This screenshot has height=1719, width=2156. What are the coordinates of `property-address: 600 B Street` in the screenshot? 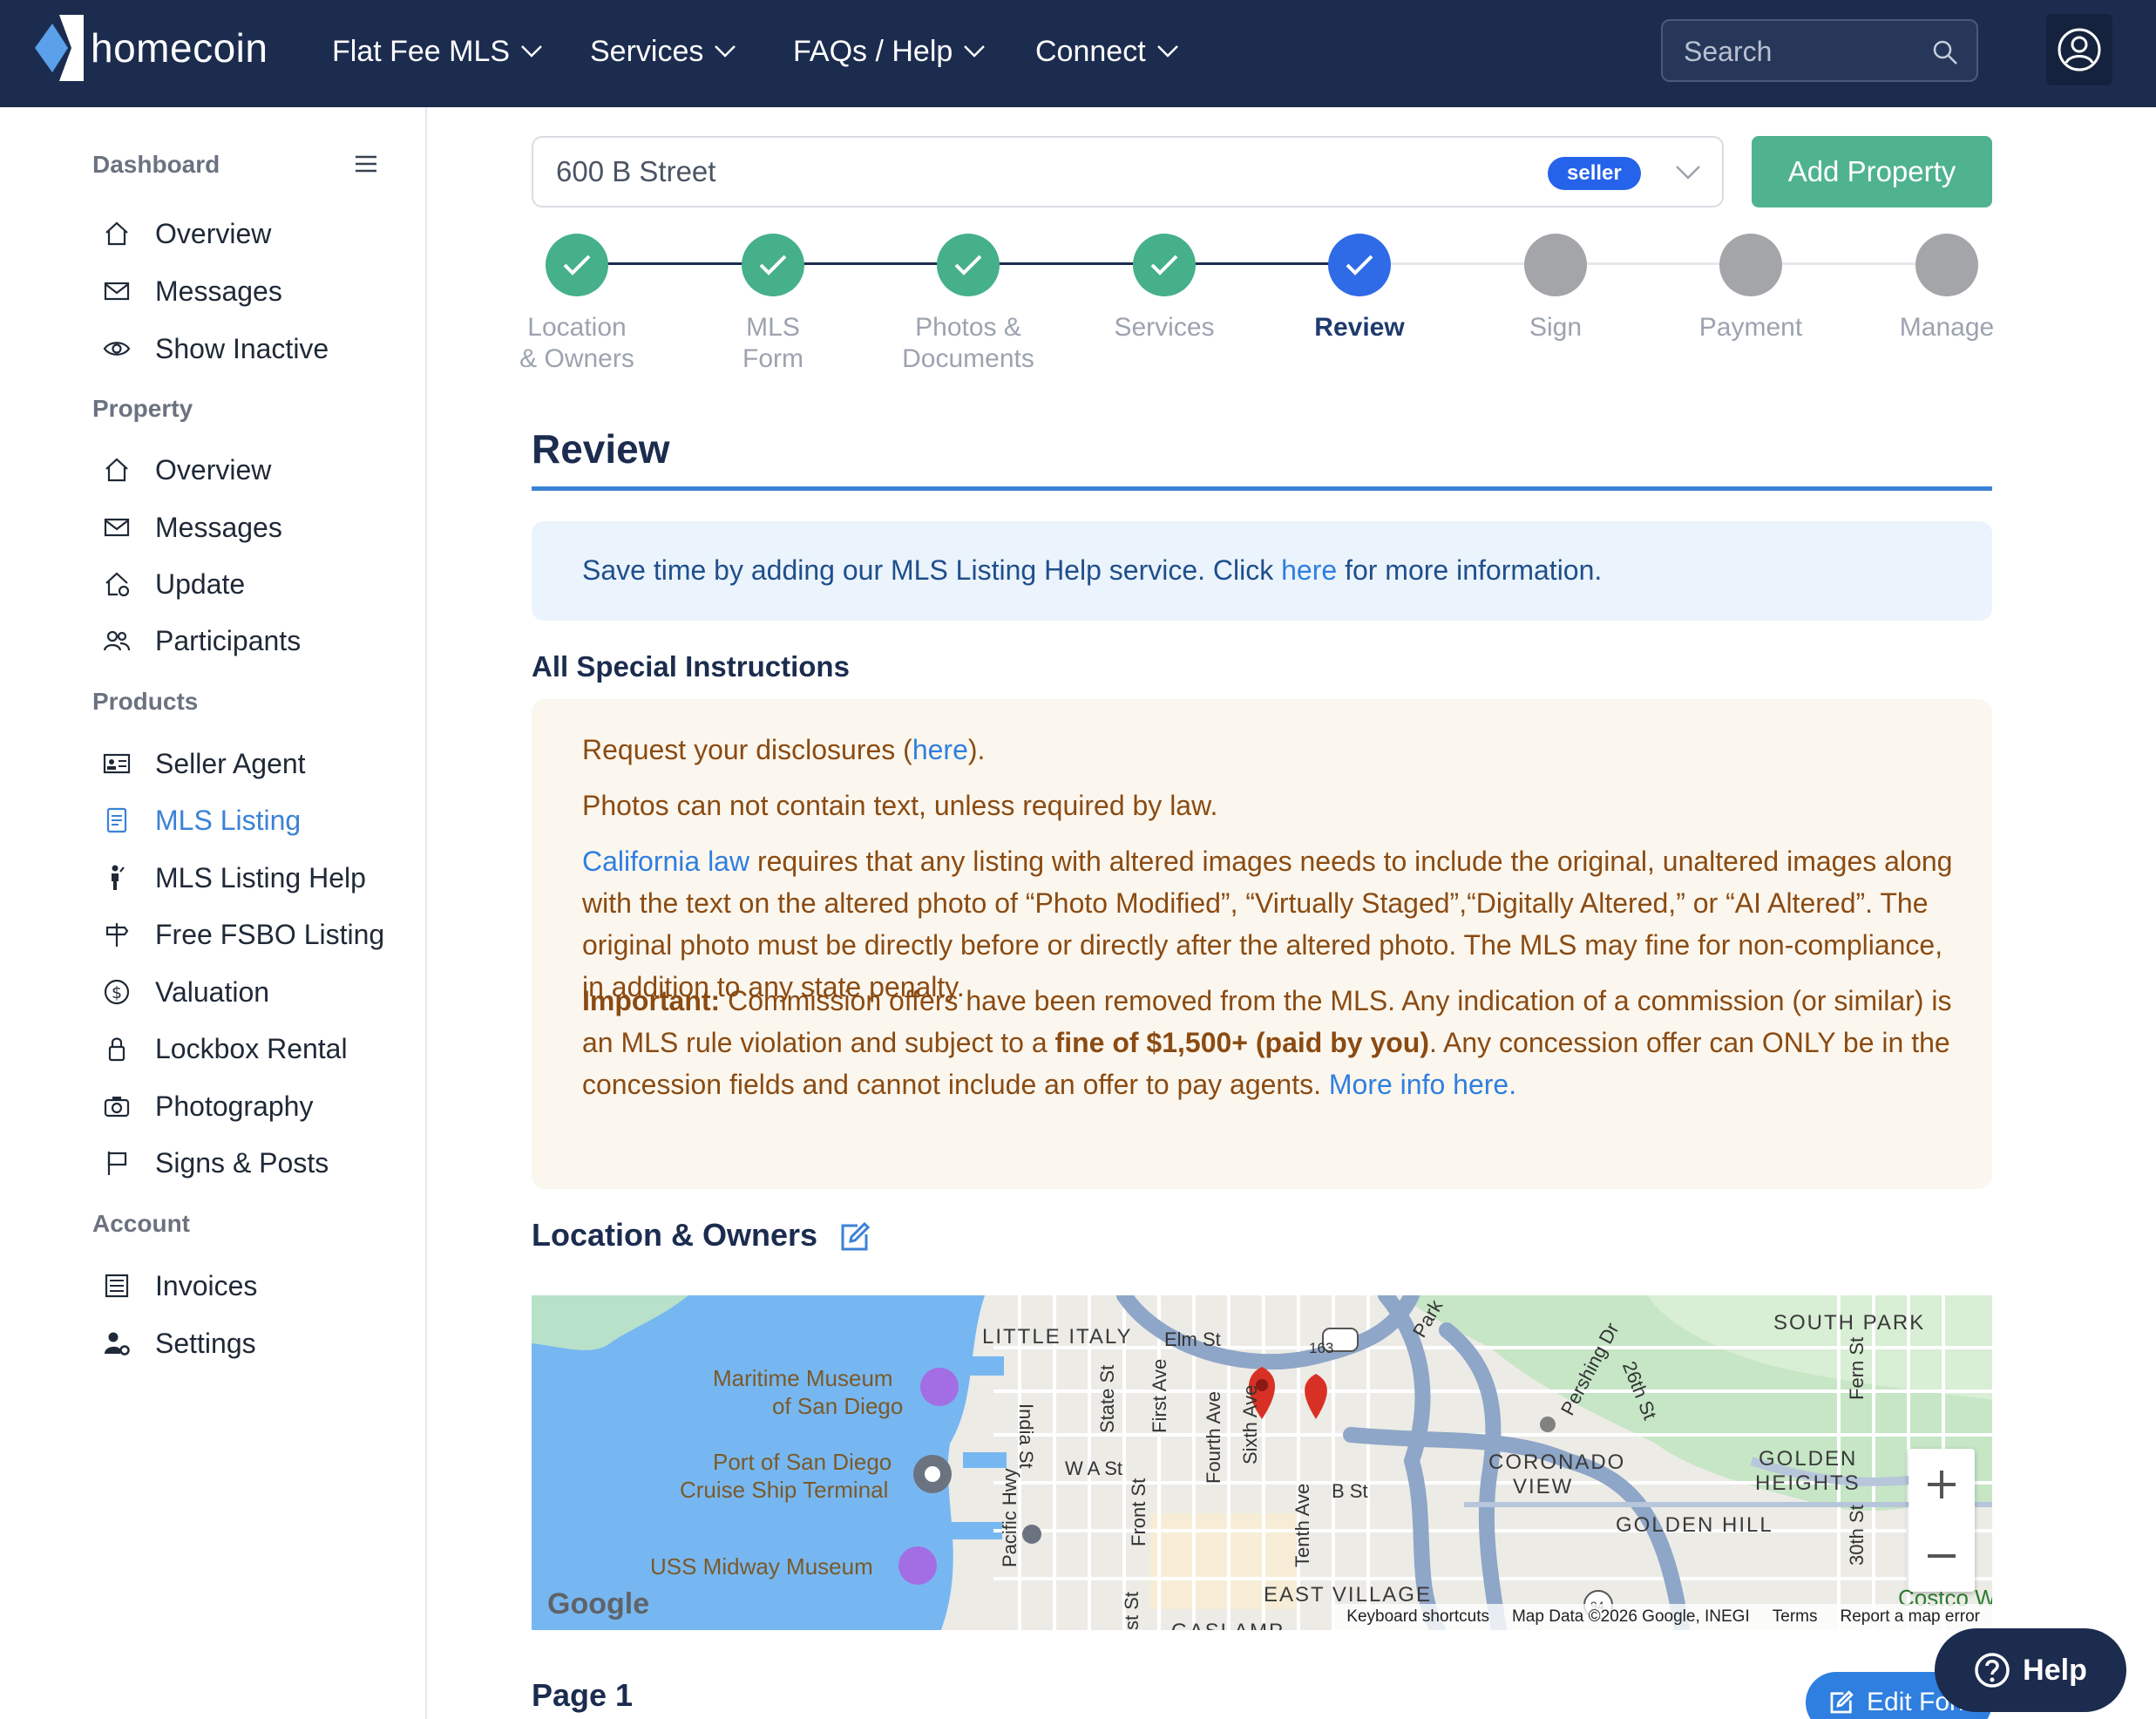 It's located at (636, 171).